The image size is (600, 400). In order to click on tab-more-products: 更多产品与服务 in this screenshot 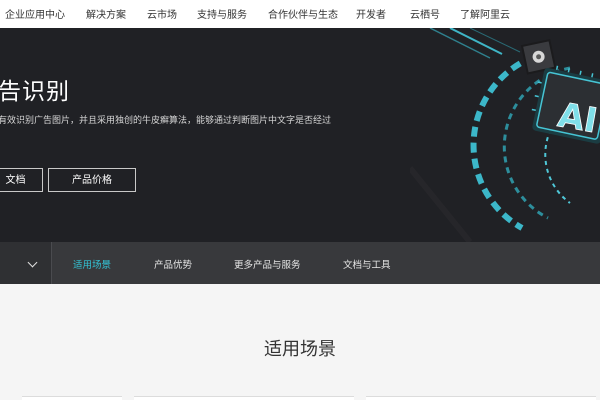, I will do `click(267, 264)`.